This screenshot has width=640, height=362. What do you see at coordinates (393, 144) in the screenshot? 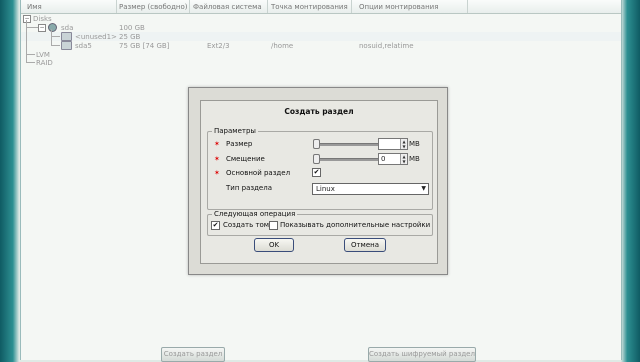
I see `size-spinbox: ▲ ▼` at bounding box center [393, 144].